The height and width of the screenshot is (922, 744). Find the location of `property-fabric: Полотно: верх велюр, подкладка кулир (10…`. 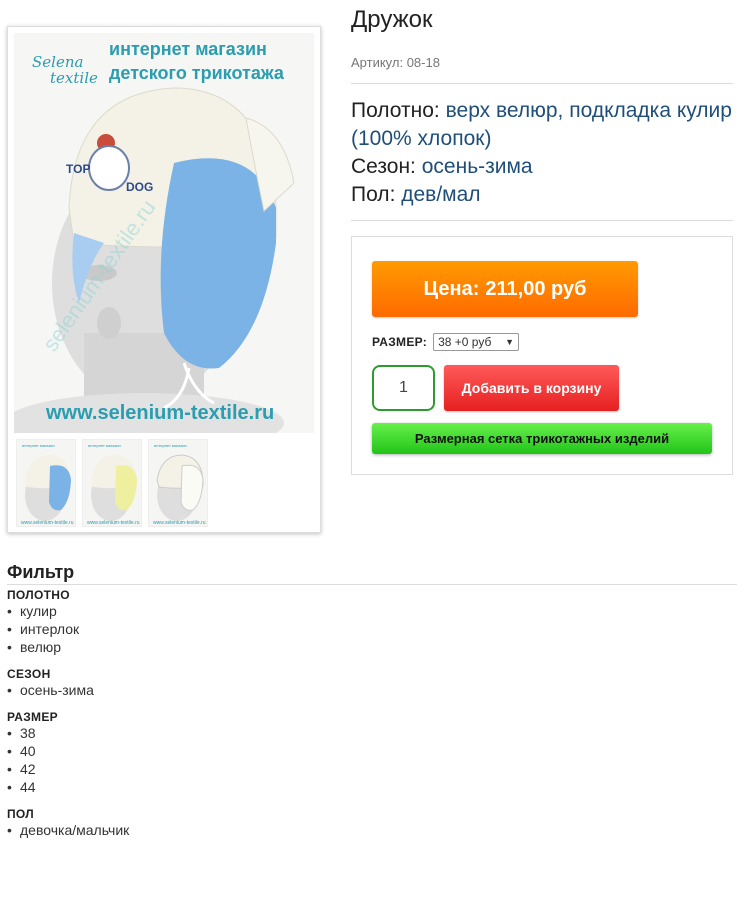

property-fabric: Полотно: верх велюр, подкладка кулир (10… is located at coordinates (543, 125).